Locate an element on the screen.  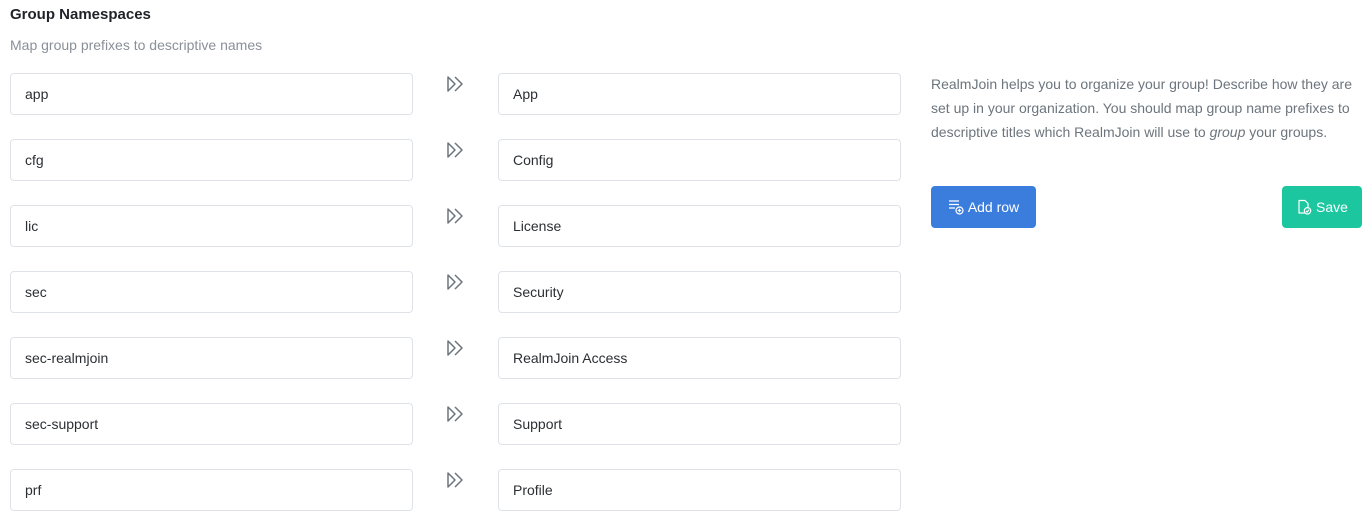
save-label: Save is located at coordinates (1332, 207).